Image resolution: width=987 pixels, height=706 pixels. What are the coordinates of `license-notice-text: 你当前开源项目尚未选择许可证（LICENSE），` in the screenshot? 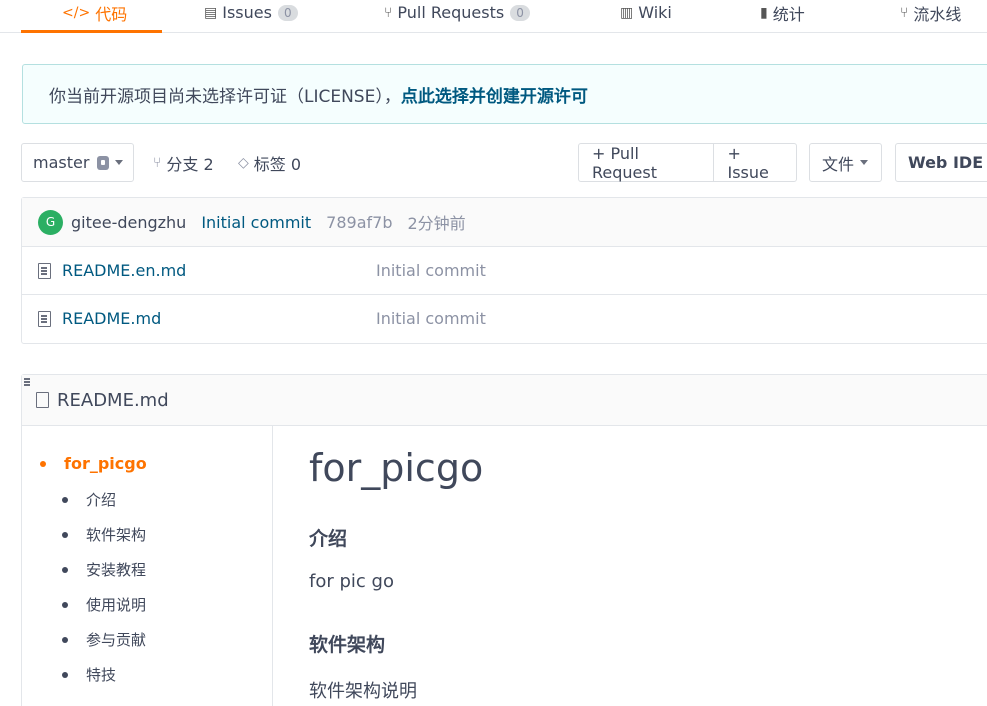 It's located at (225, 96).